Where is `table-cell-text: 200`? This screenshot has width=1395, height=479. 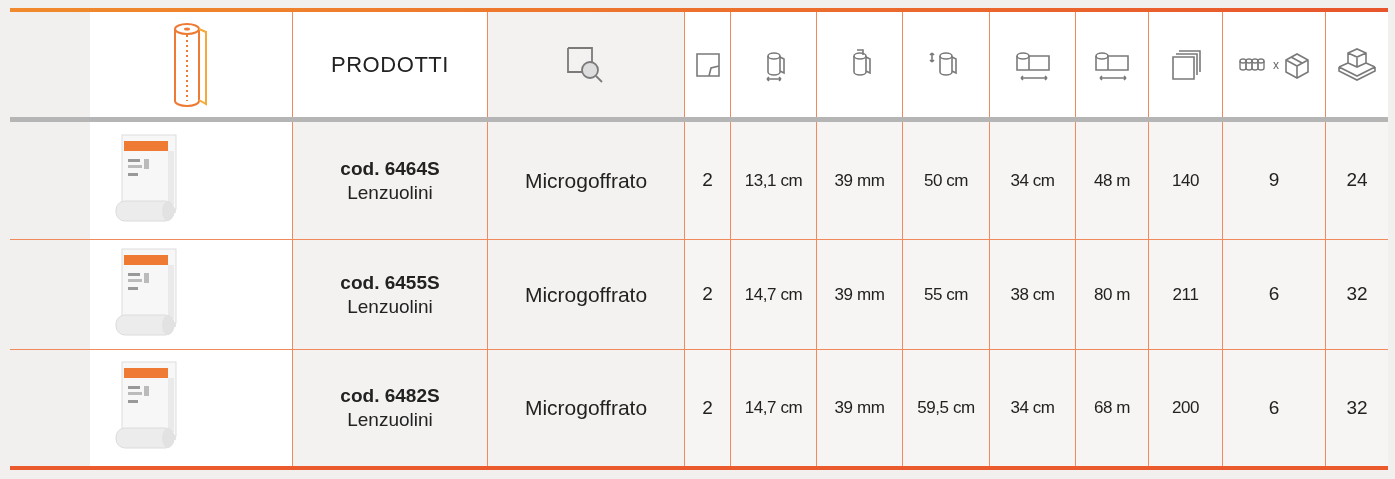 table-cell-text: 200 is located at coordinates (1185, 408).